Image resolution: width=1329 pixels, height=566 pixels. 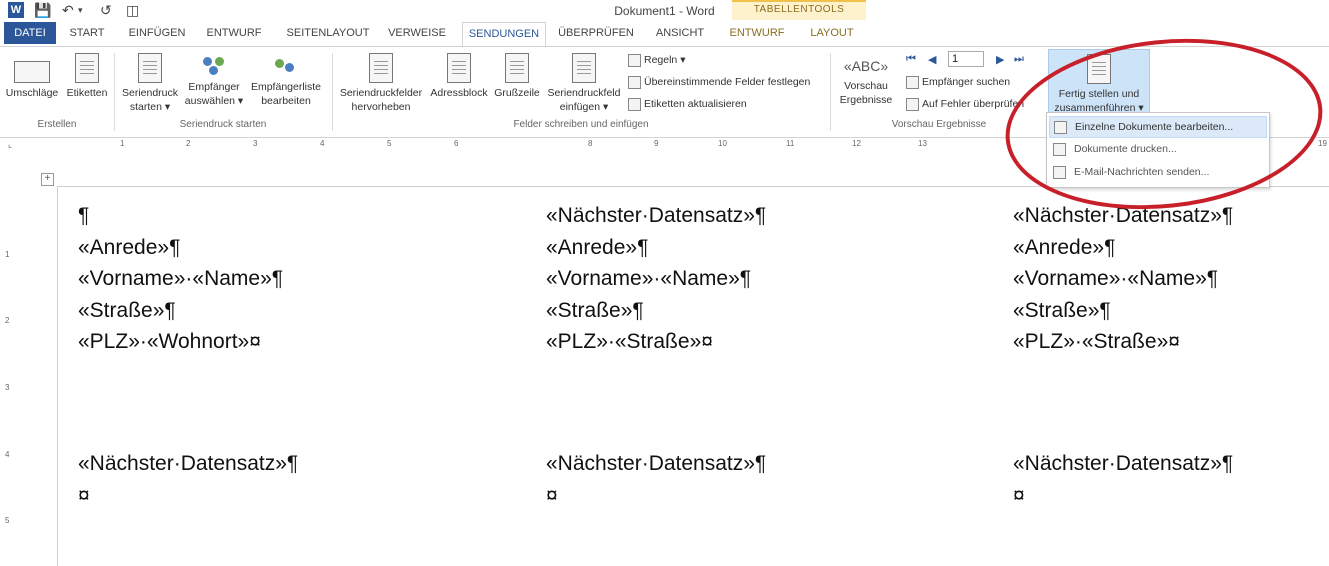 I want to click on seriendruckfeld-einfuegen-button: Seriendruckfeld einfügen ▾, so click(x=584, y=83).